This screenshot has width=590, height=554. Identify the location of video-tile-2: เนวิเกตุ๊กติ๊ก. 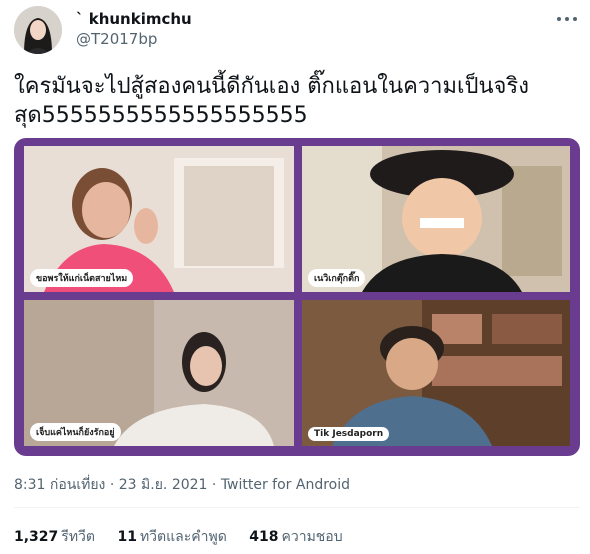
(436, 219).